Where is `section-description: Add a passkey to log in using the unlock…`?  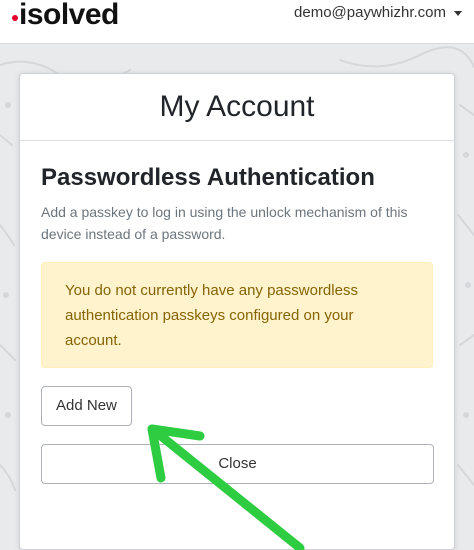 section-description: Add a passkey to log in using the unlock… is located at coordinates (224, 223).